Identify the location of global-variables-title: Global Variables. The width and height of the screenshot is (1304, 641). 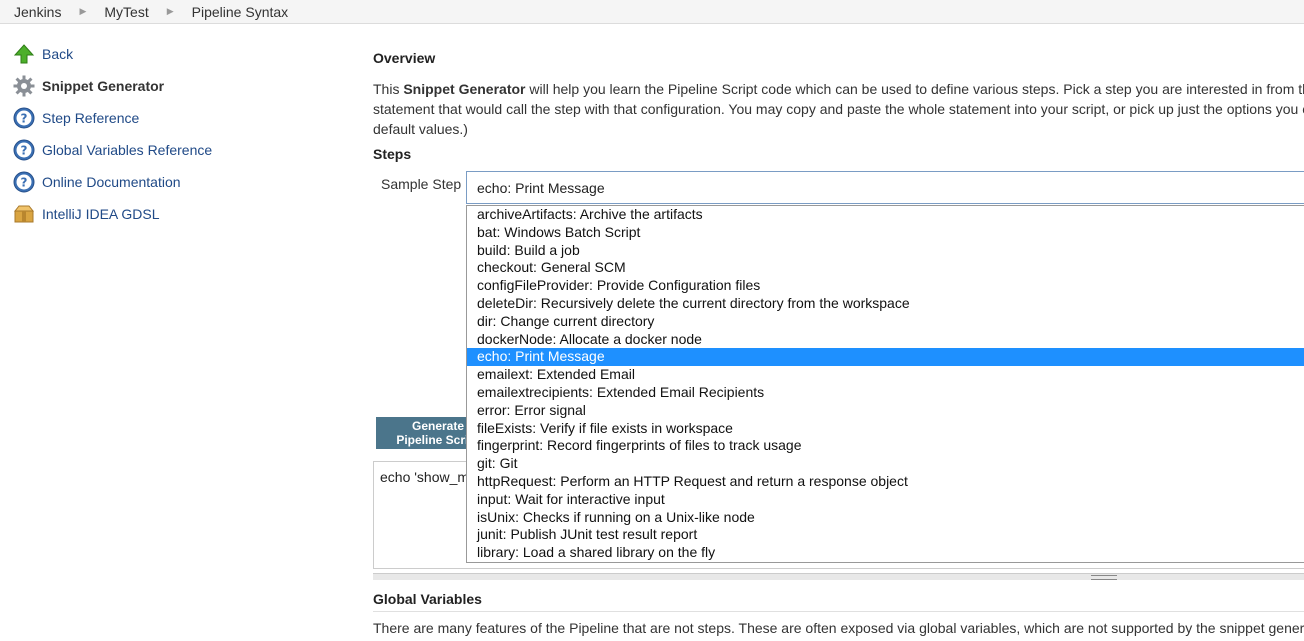
(427, 599).